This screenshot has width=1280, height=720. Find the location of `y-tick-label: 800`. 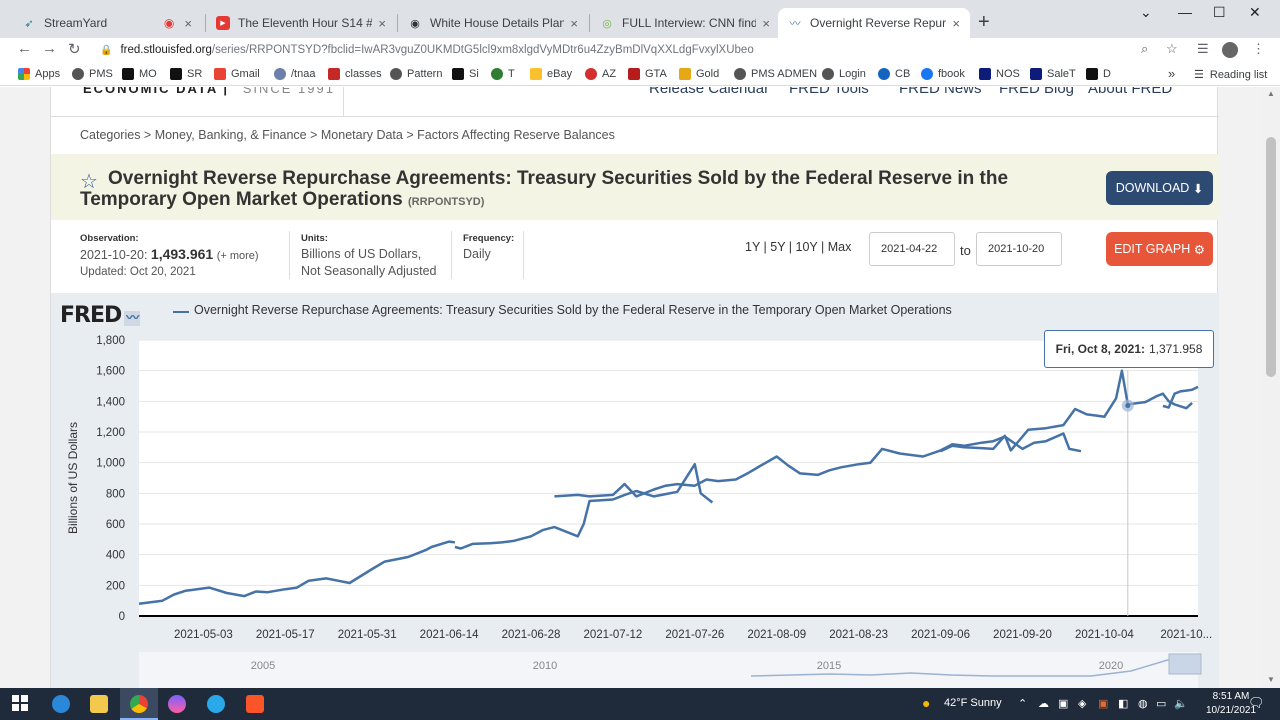

y-tick-label: 800 is located at coordinates (115, 494).